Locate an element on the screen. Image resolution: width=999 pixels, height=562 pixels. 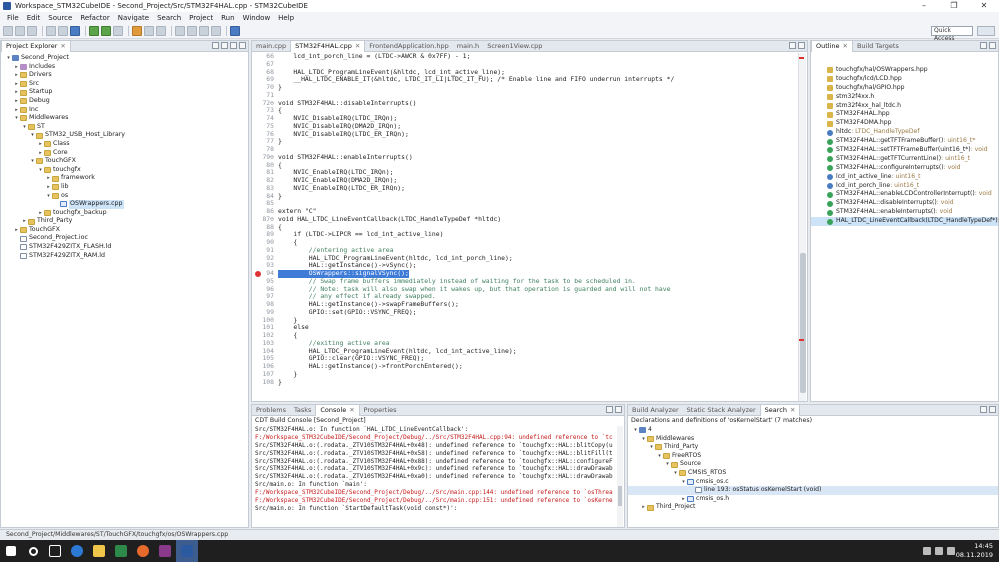
toggle-mark-icon is located at coordinates (161, 30).